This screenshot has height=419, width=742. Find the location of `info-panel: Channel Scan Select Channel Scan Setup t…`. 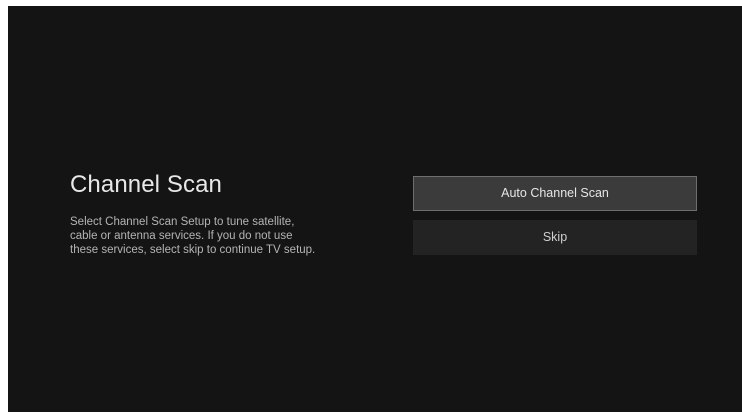

info-panel: Channel Scan Select Channel Scan Setup t… is located at coordinates (220, 213).